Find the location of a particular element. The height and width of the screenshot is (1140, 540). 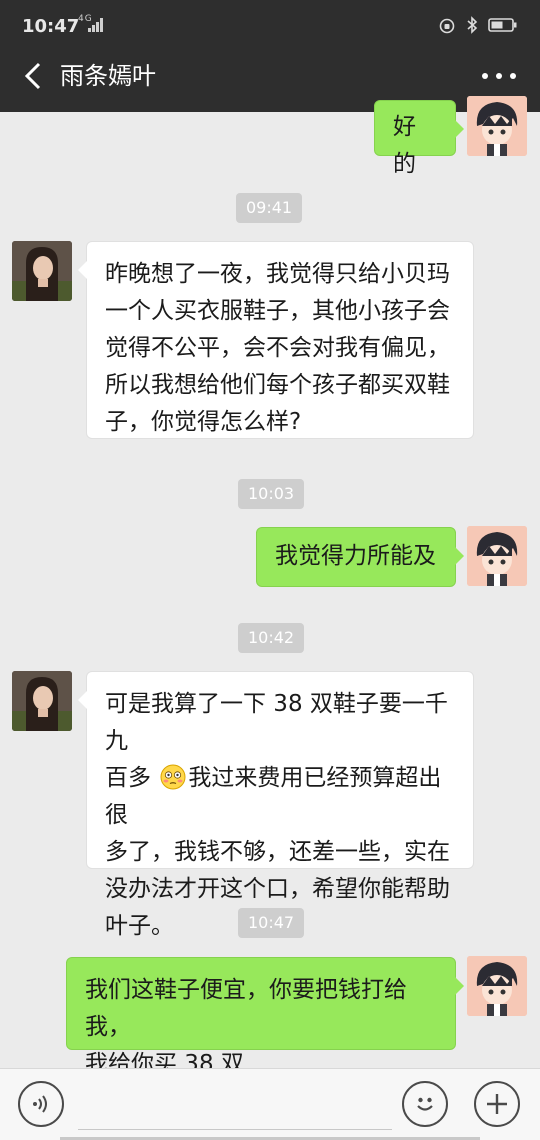

input-bar is located at coordinates (270, 1104).